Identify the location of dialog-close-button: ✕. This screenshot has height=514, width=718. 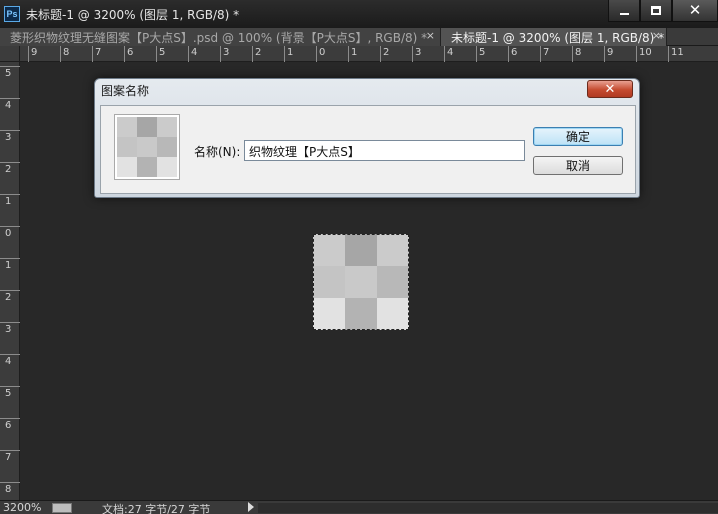
(610, 89).